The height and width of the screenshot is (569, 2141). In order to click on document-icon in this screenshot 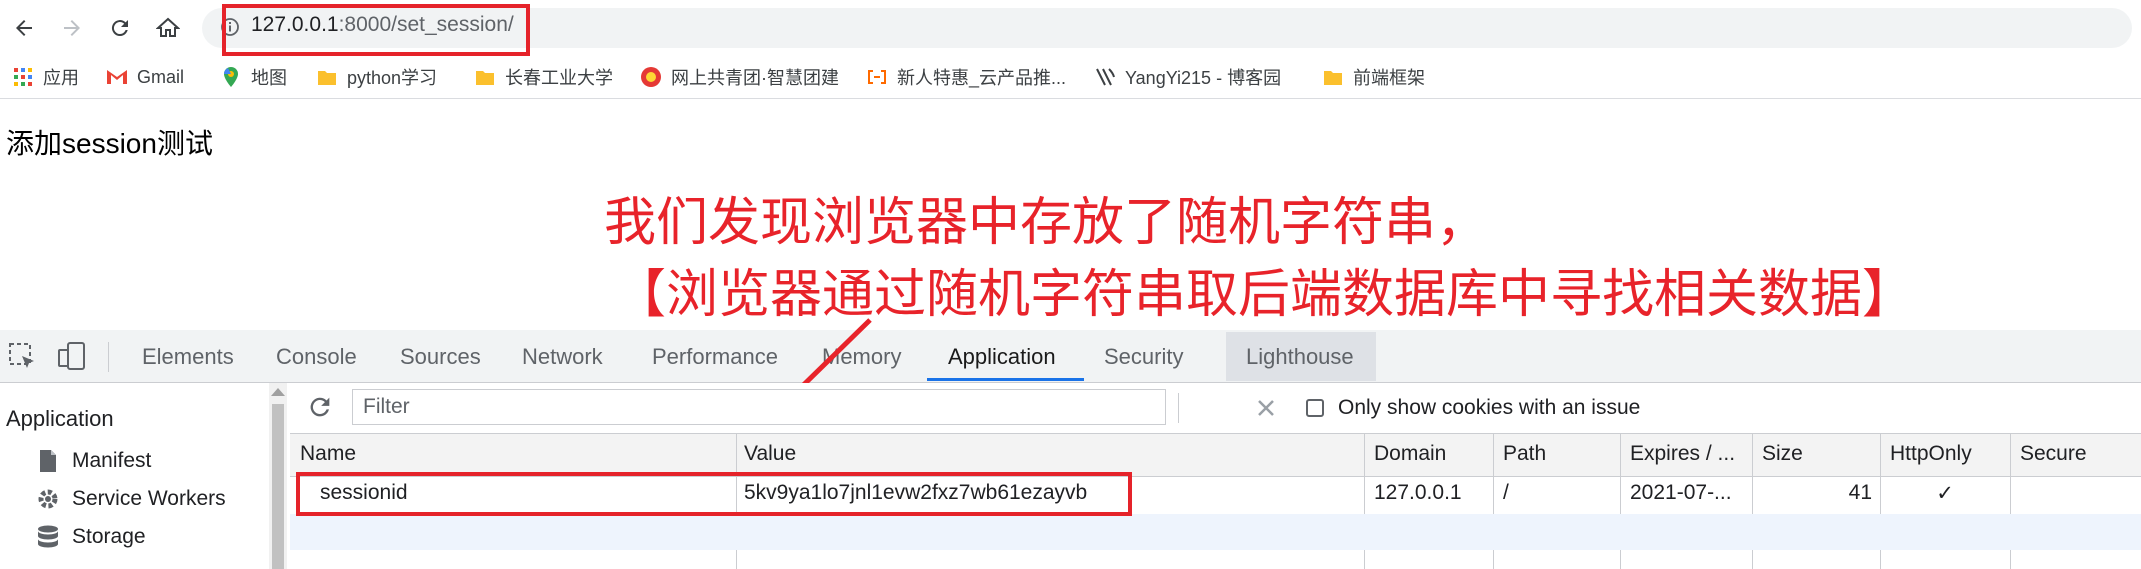, I will do `click(48, 461)`.